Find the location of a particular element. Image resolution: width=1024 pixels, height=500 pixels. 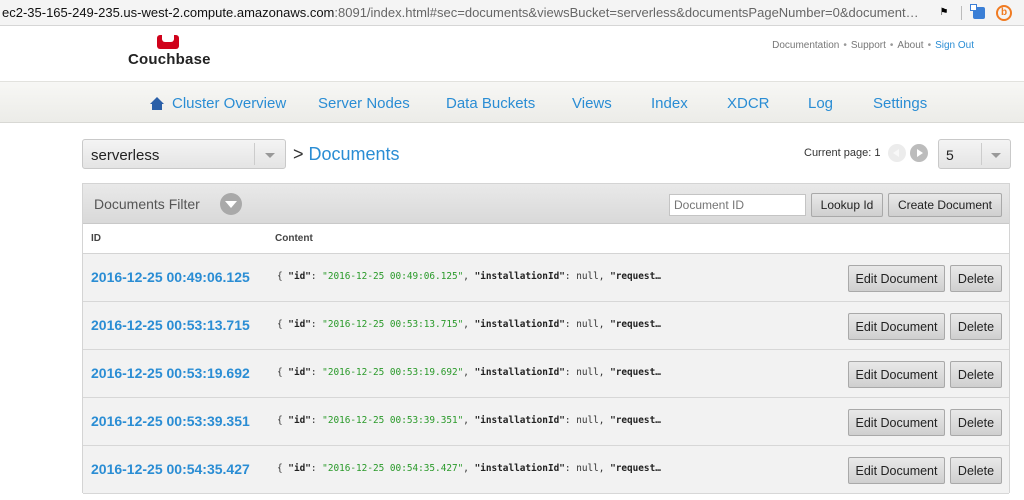

nav-index: Index is located at coordinates (669, 103).